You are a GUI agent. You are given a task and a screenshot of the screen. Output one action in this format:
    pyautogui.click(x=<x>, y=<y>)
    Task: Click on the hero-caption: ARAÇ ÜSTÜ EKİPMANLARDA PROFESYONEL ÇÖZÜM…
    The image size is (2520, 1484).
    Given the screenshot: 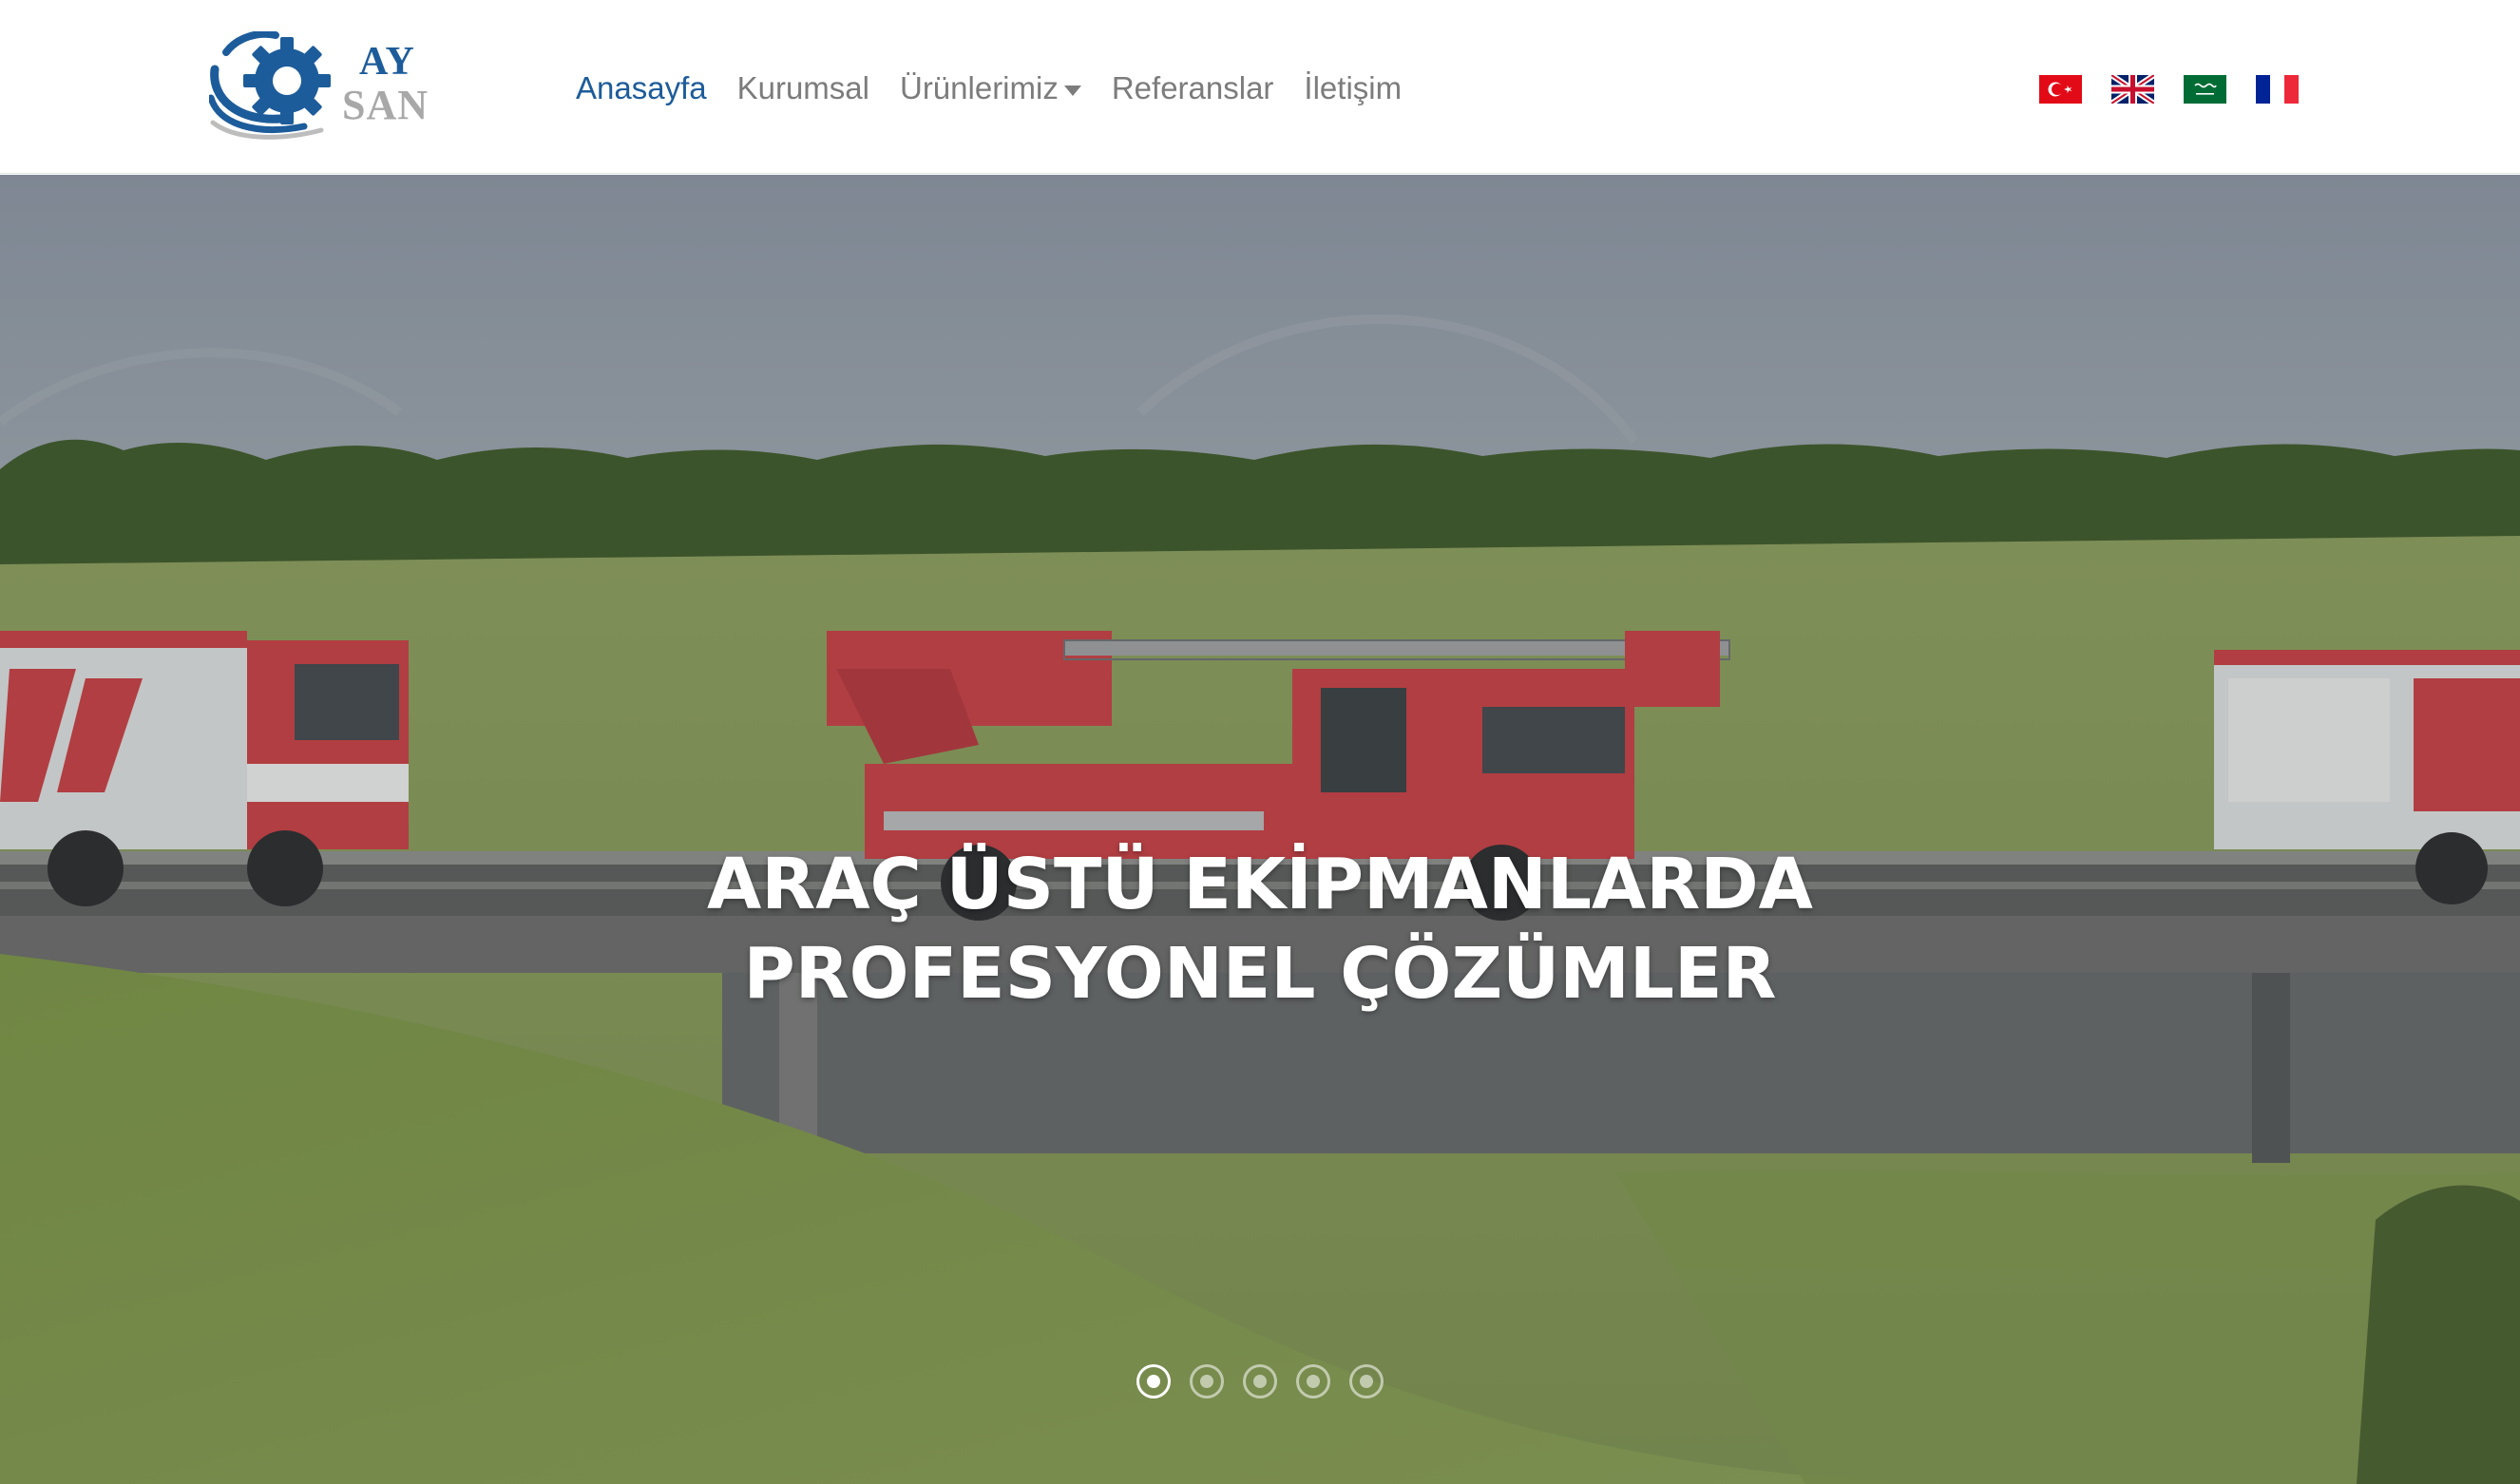 What is the action you would take?
    pyautogui.click(x=1260, y=929)
    